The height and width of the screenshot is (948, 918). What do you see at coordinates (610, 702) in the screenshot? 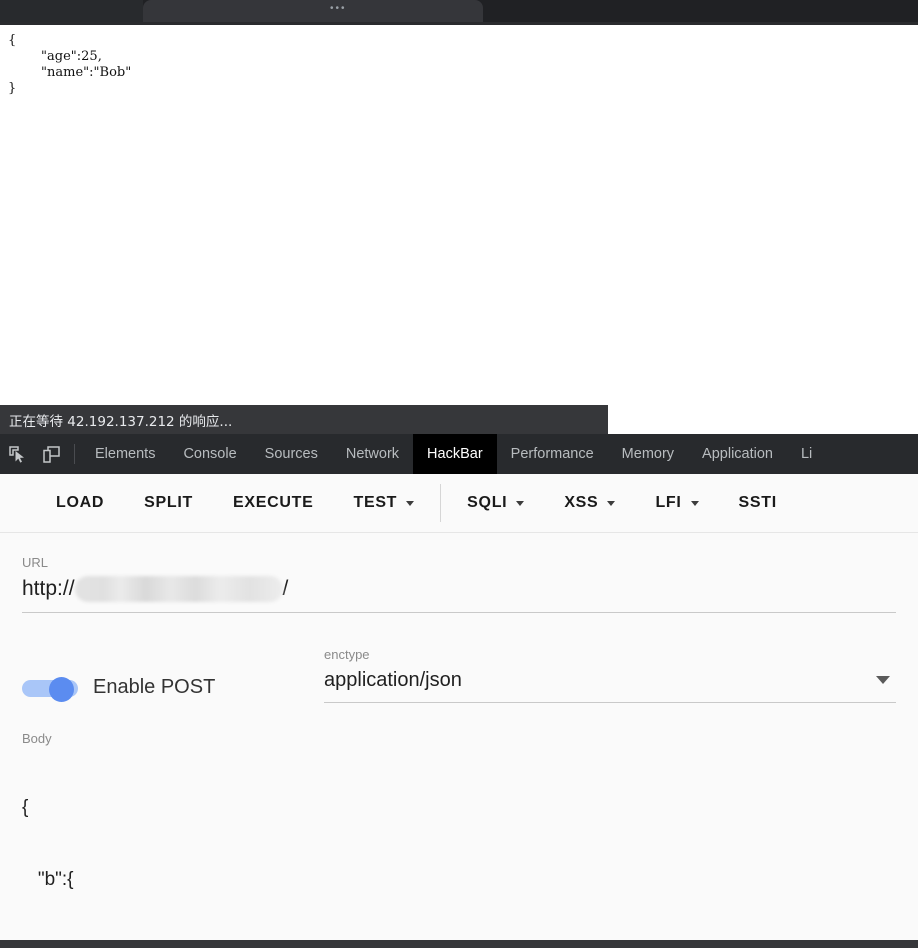
I see `enctype-underline` at bounding box center [610, 702].